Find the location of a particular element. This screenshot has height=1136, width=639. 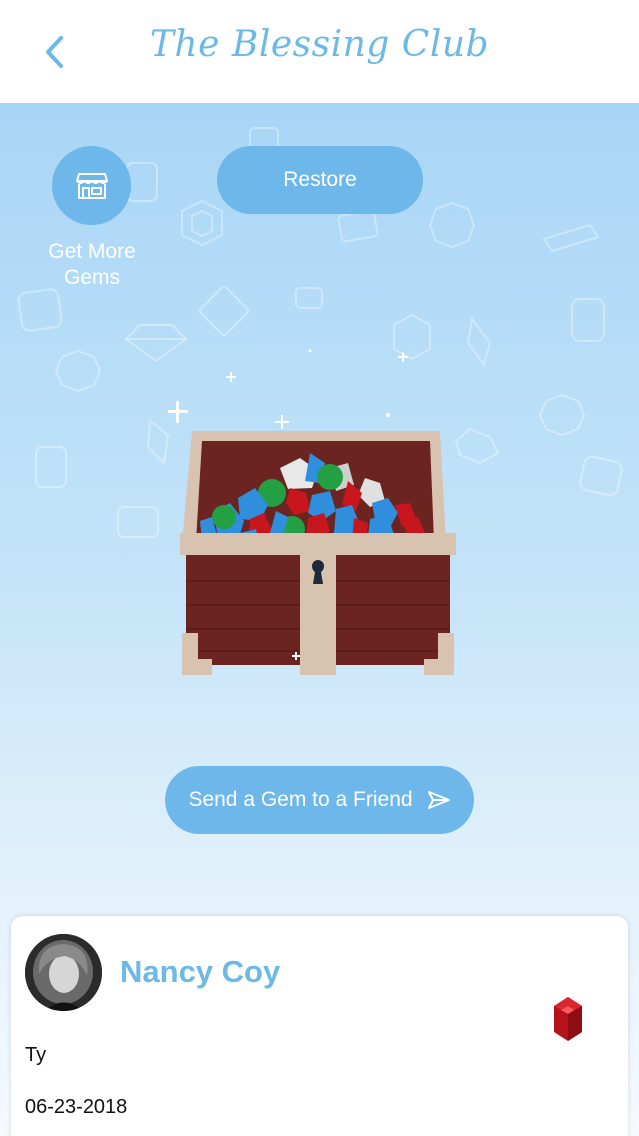

get-more-gems-label: Get More Gems is located at coordinates (92, 265).